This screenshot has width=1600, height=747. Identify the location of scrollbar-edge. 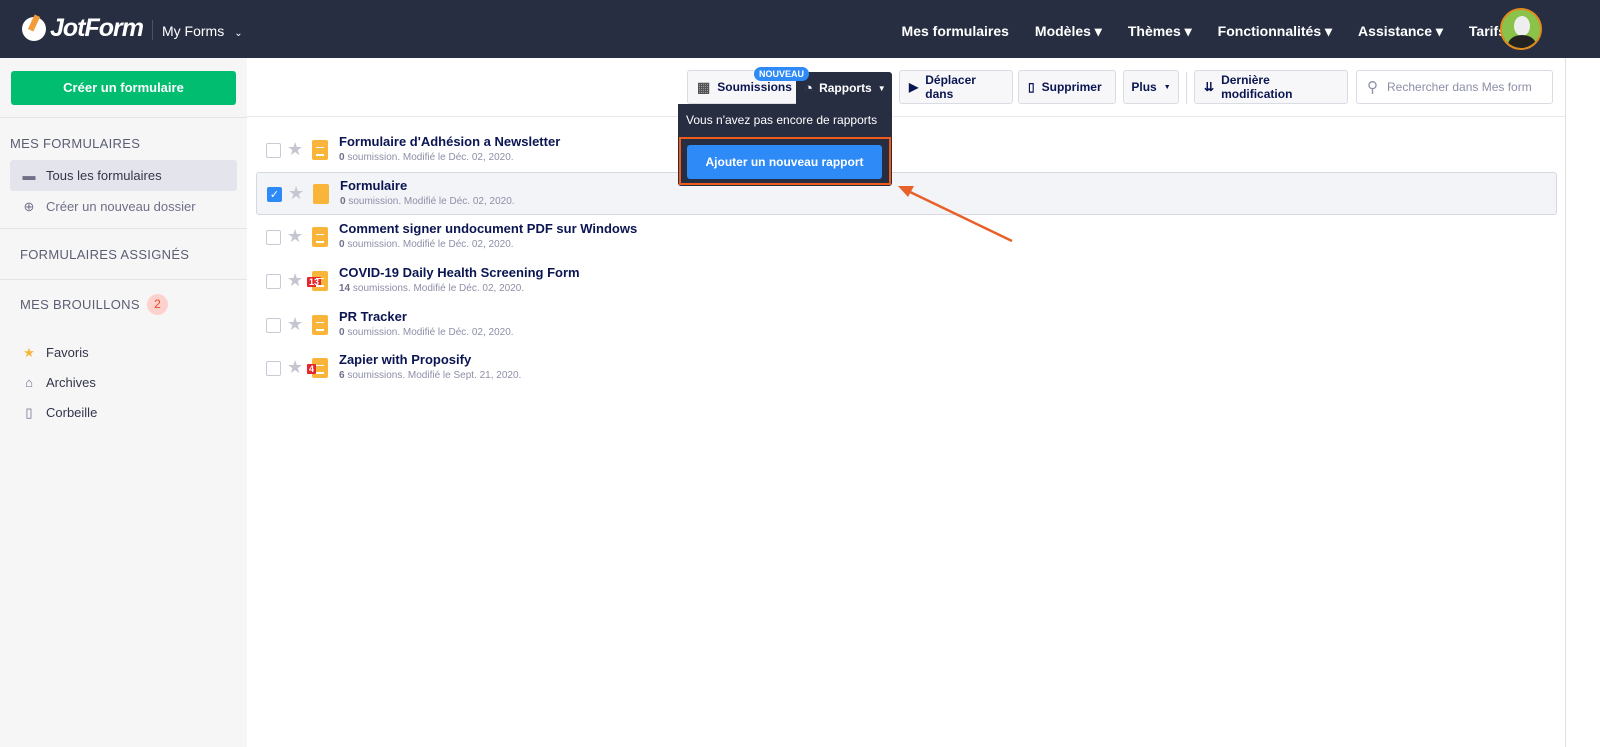
(1565, 402).